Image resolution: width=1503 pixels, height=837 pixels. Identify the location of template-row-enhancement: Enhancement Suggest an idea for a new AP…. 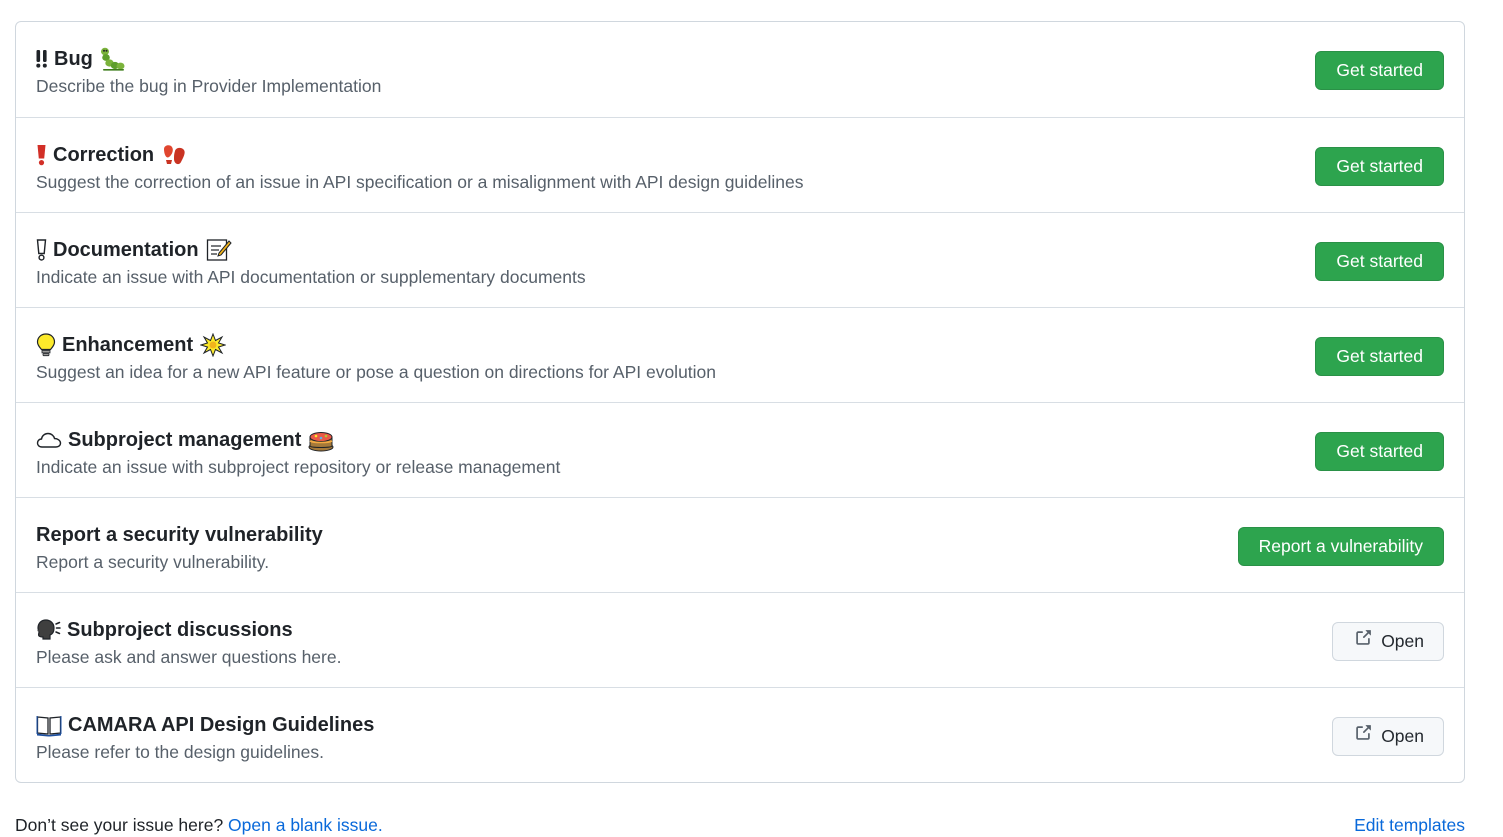
(740, 354).